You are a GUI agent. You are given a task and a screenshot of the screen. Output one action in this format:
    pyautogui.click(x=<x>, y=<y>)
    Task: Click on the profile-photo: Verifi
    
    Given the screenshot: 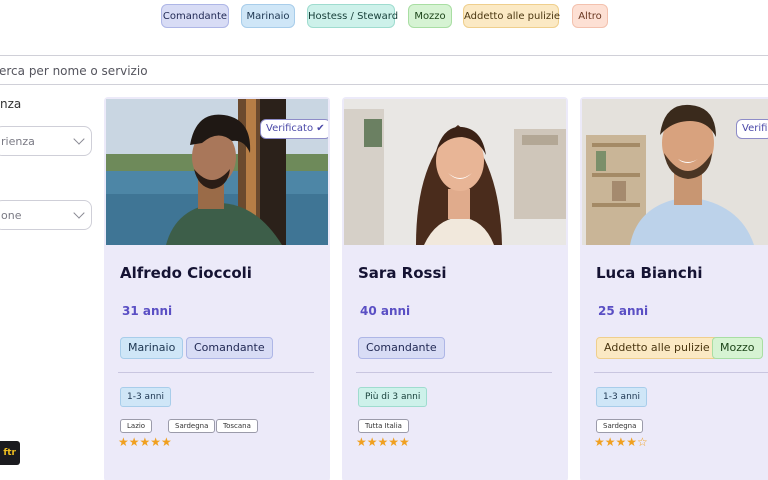 What is the action you would take?
    pyautogui.click(x=675, y=172)
    